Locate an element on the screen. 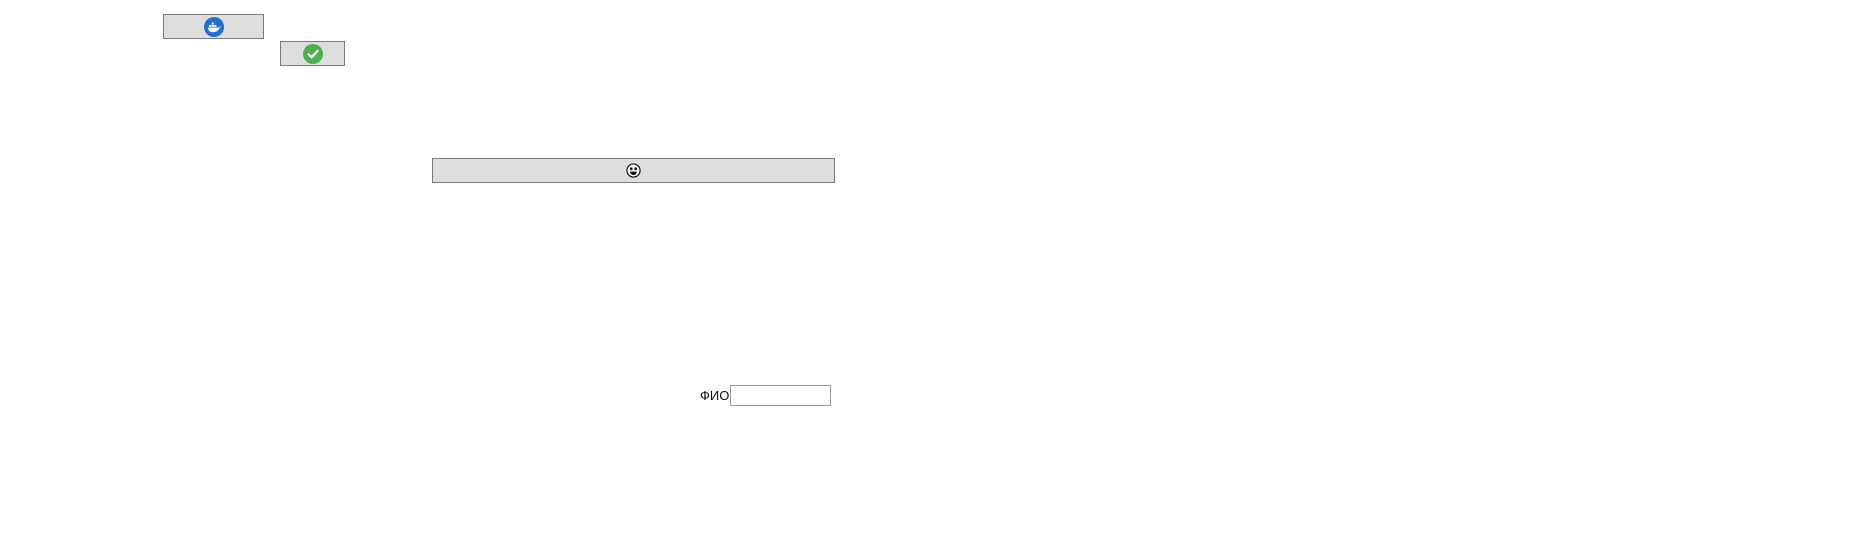 This screenshot has height=558, width=1870. smiley-emoji-icon is located at coordinates (633, 170).